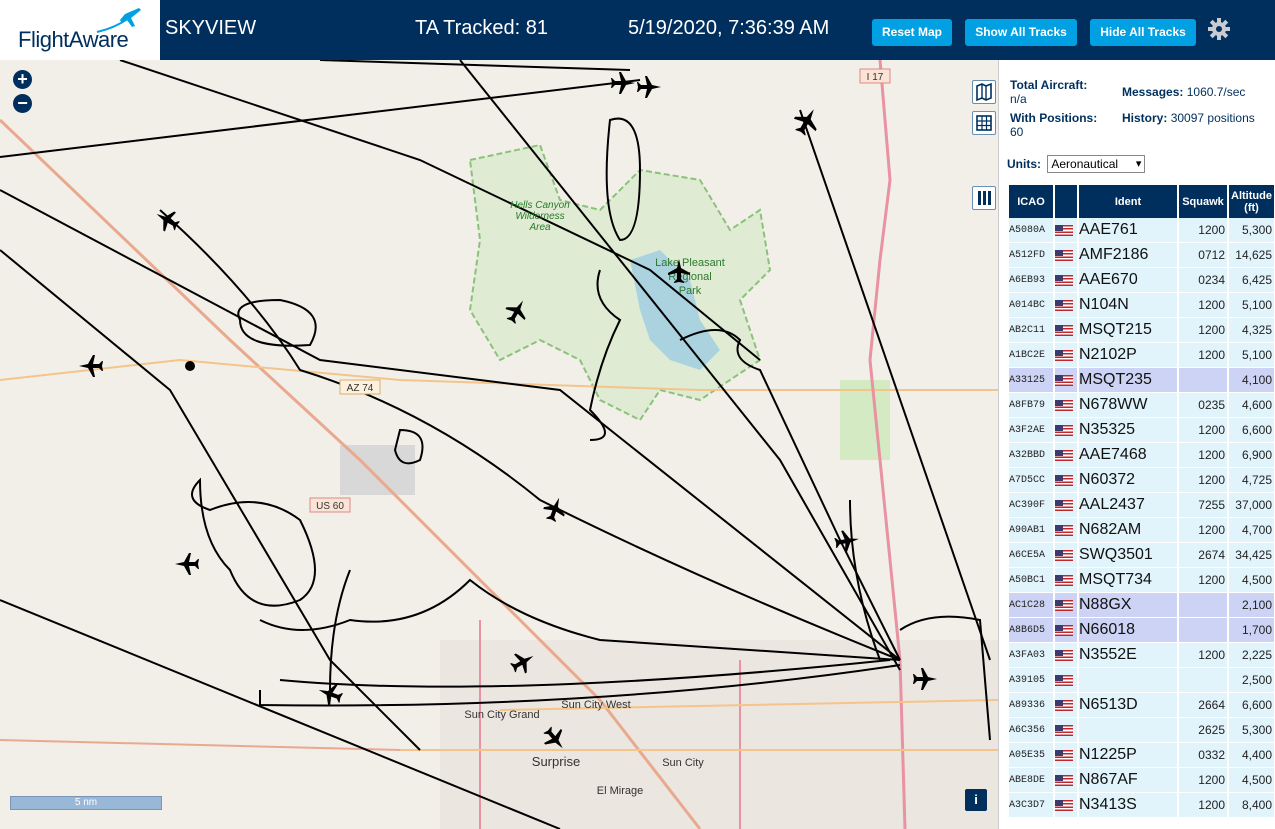 The width and height of the screenshot is (1275, 829). What do you see at coordinates (1251, 505) in the screenshot?
I see `altitude-cell: 37,000` at bounding box center [1251, 505].